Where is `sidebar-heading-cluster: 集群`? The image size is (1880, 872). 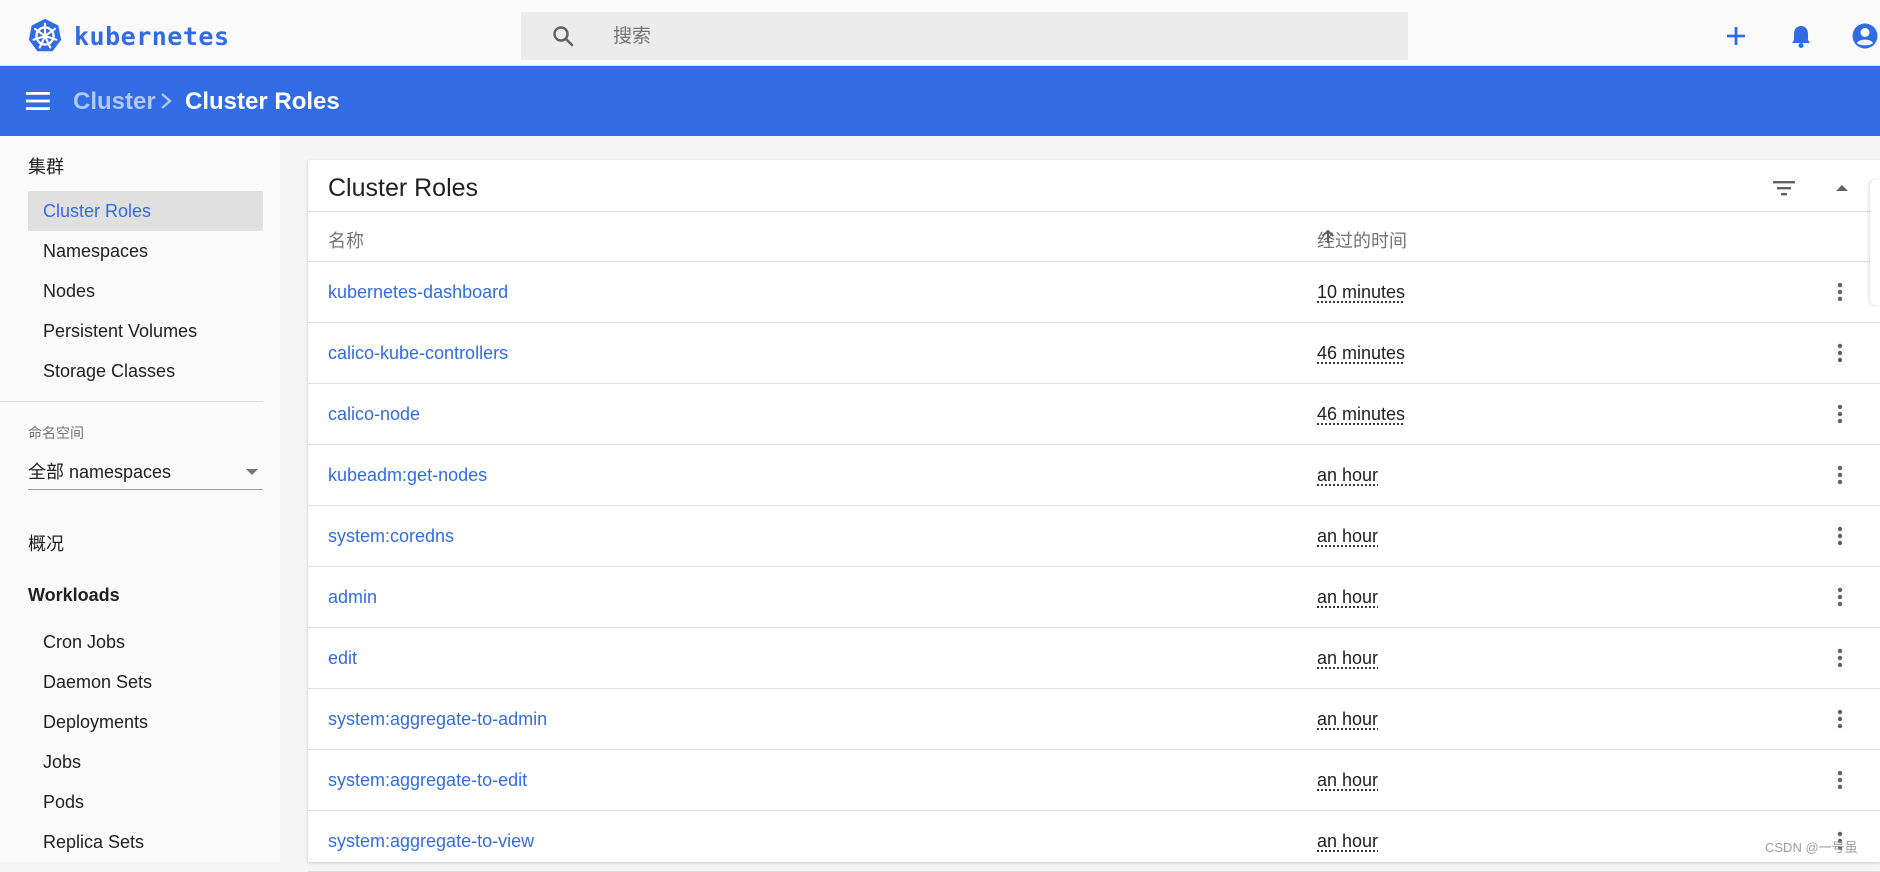
sidebar-heading-cluster: 集群 is located at coordinates (46, 167).